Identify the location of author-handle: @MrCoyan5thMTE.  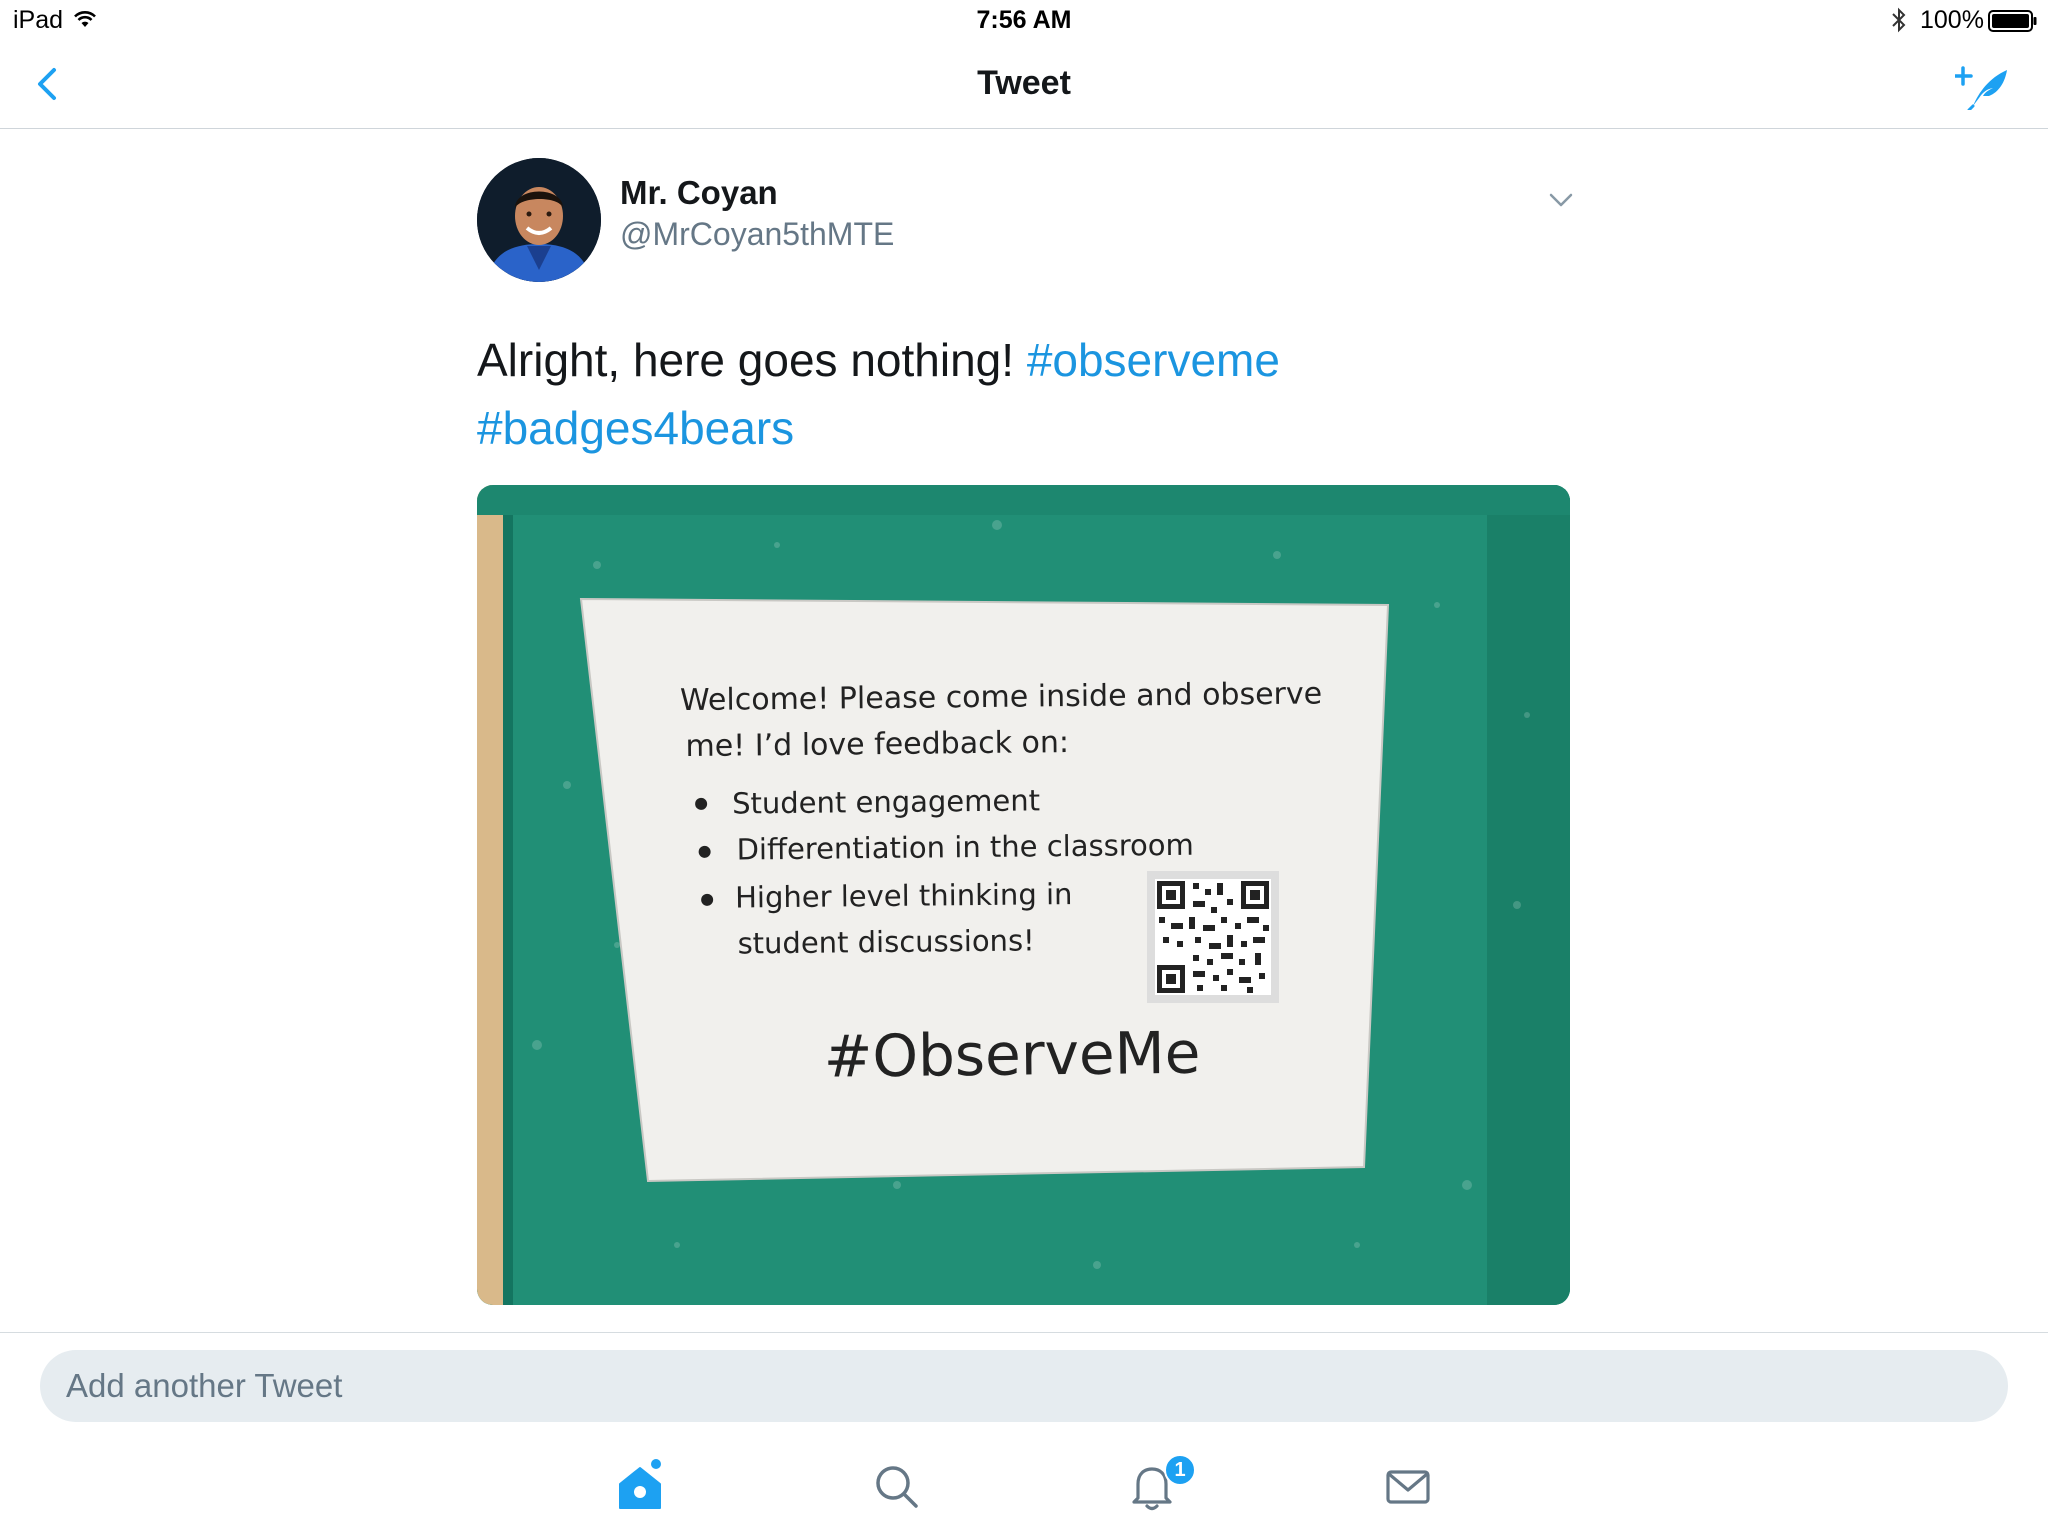
(757, 234).